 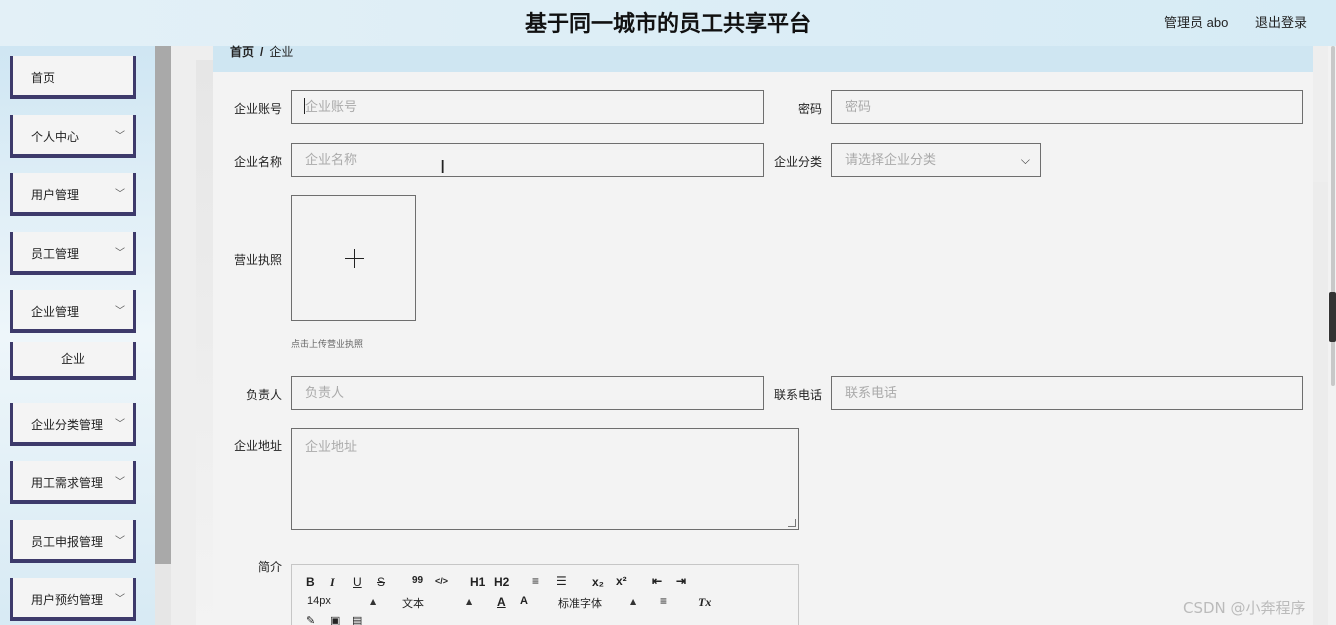 What do you see at coordinates (332, 582) in the screenshot?
I see `italic-icon: I` at bounding box center [332, 582].